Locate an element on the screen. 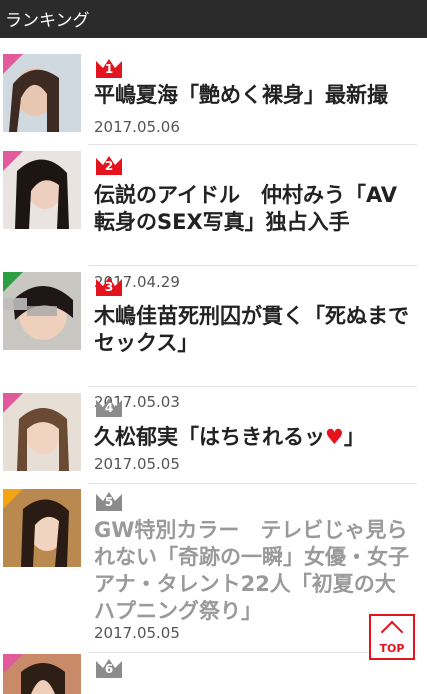  heart-icon: ♥ is located at coordinates (334, 437).